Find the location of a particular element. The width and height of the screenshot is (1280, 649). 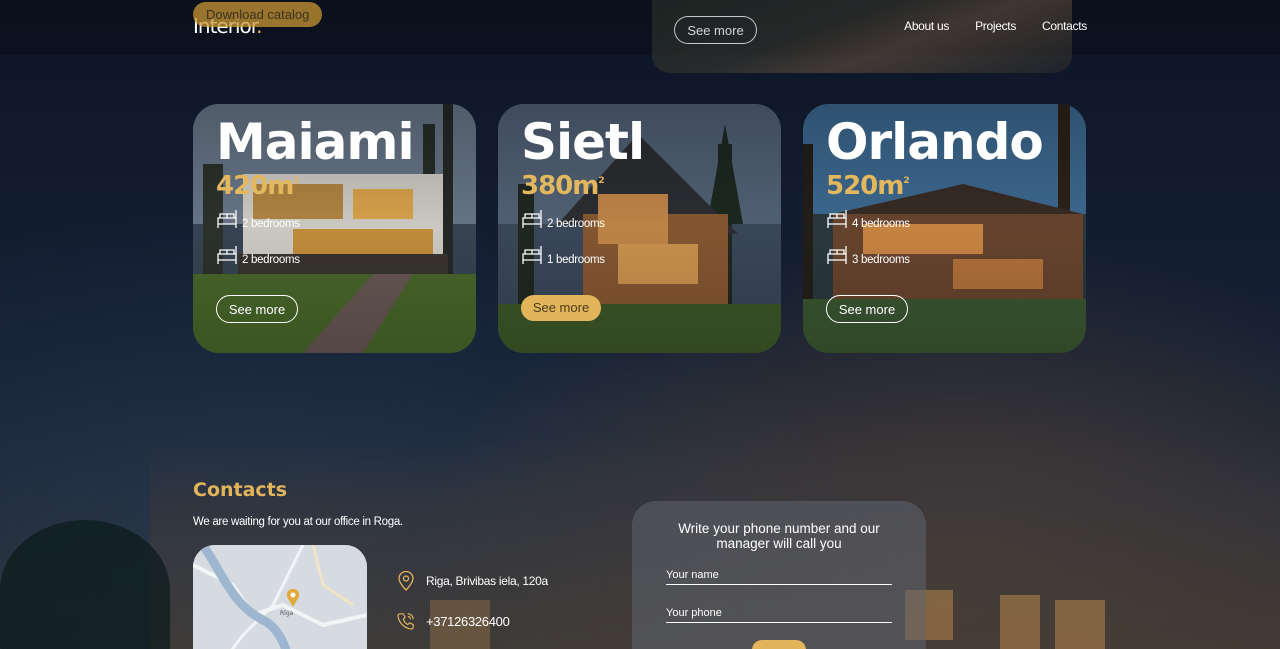

card-feature: 4 bedrooms is located at coordinates (868, 219).